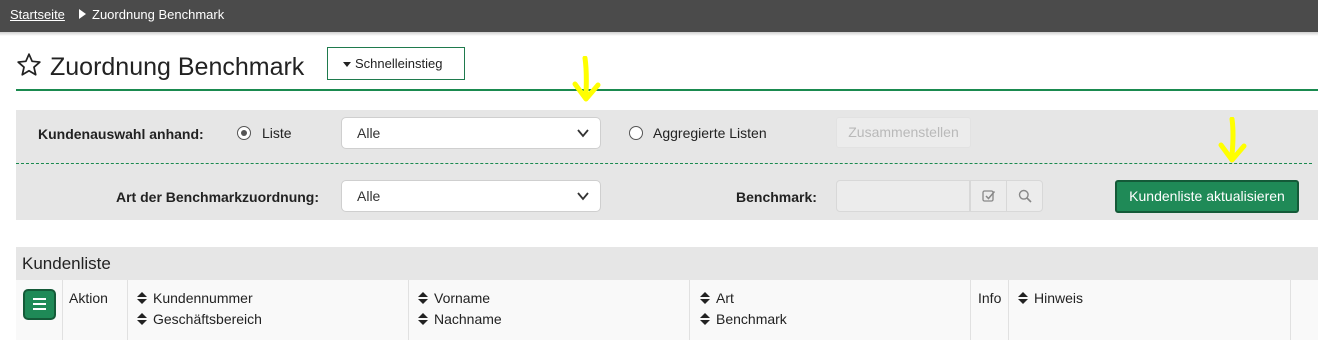 This screenshot has height=340, width=1318. What do you see at coordinates (776, 197) in the screenshot?
I see `benchmark-label: Benchmark:` at bounding box center [776, 197].